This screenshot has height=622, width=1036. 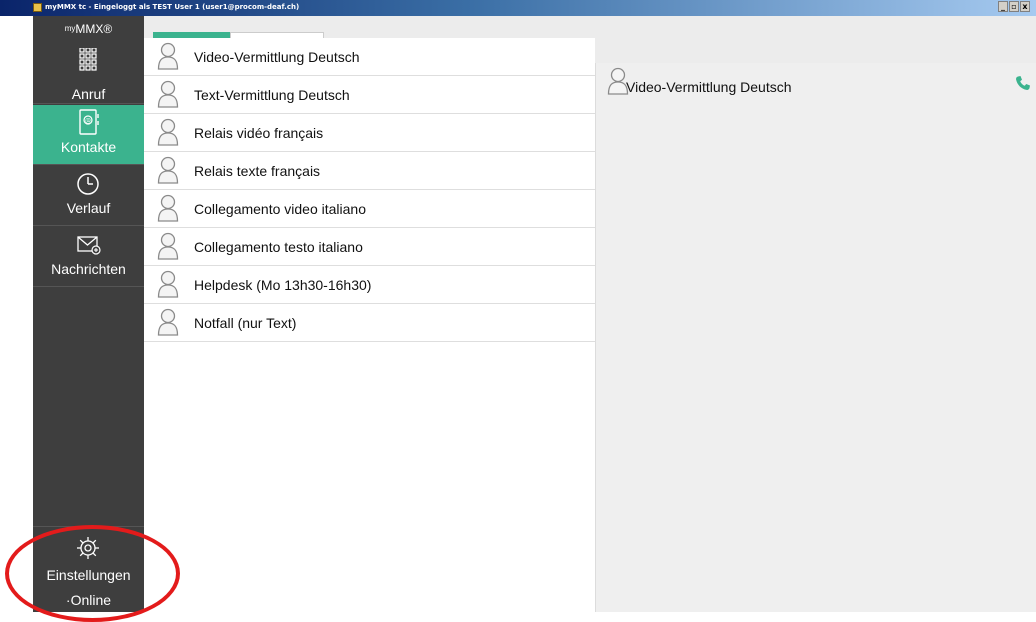 What do you see at coordinates (88, 548) in the screenshot?
I see `gear-icon` at bounding box center [88, 548].